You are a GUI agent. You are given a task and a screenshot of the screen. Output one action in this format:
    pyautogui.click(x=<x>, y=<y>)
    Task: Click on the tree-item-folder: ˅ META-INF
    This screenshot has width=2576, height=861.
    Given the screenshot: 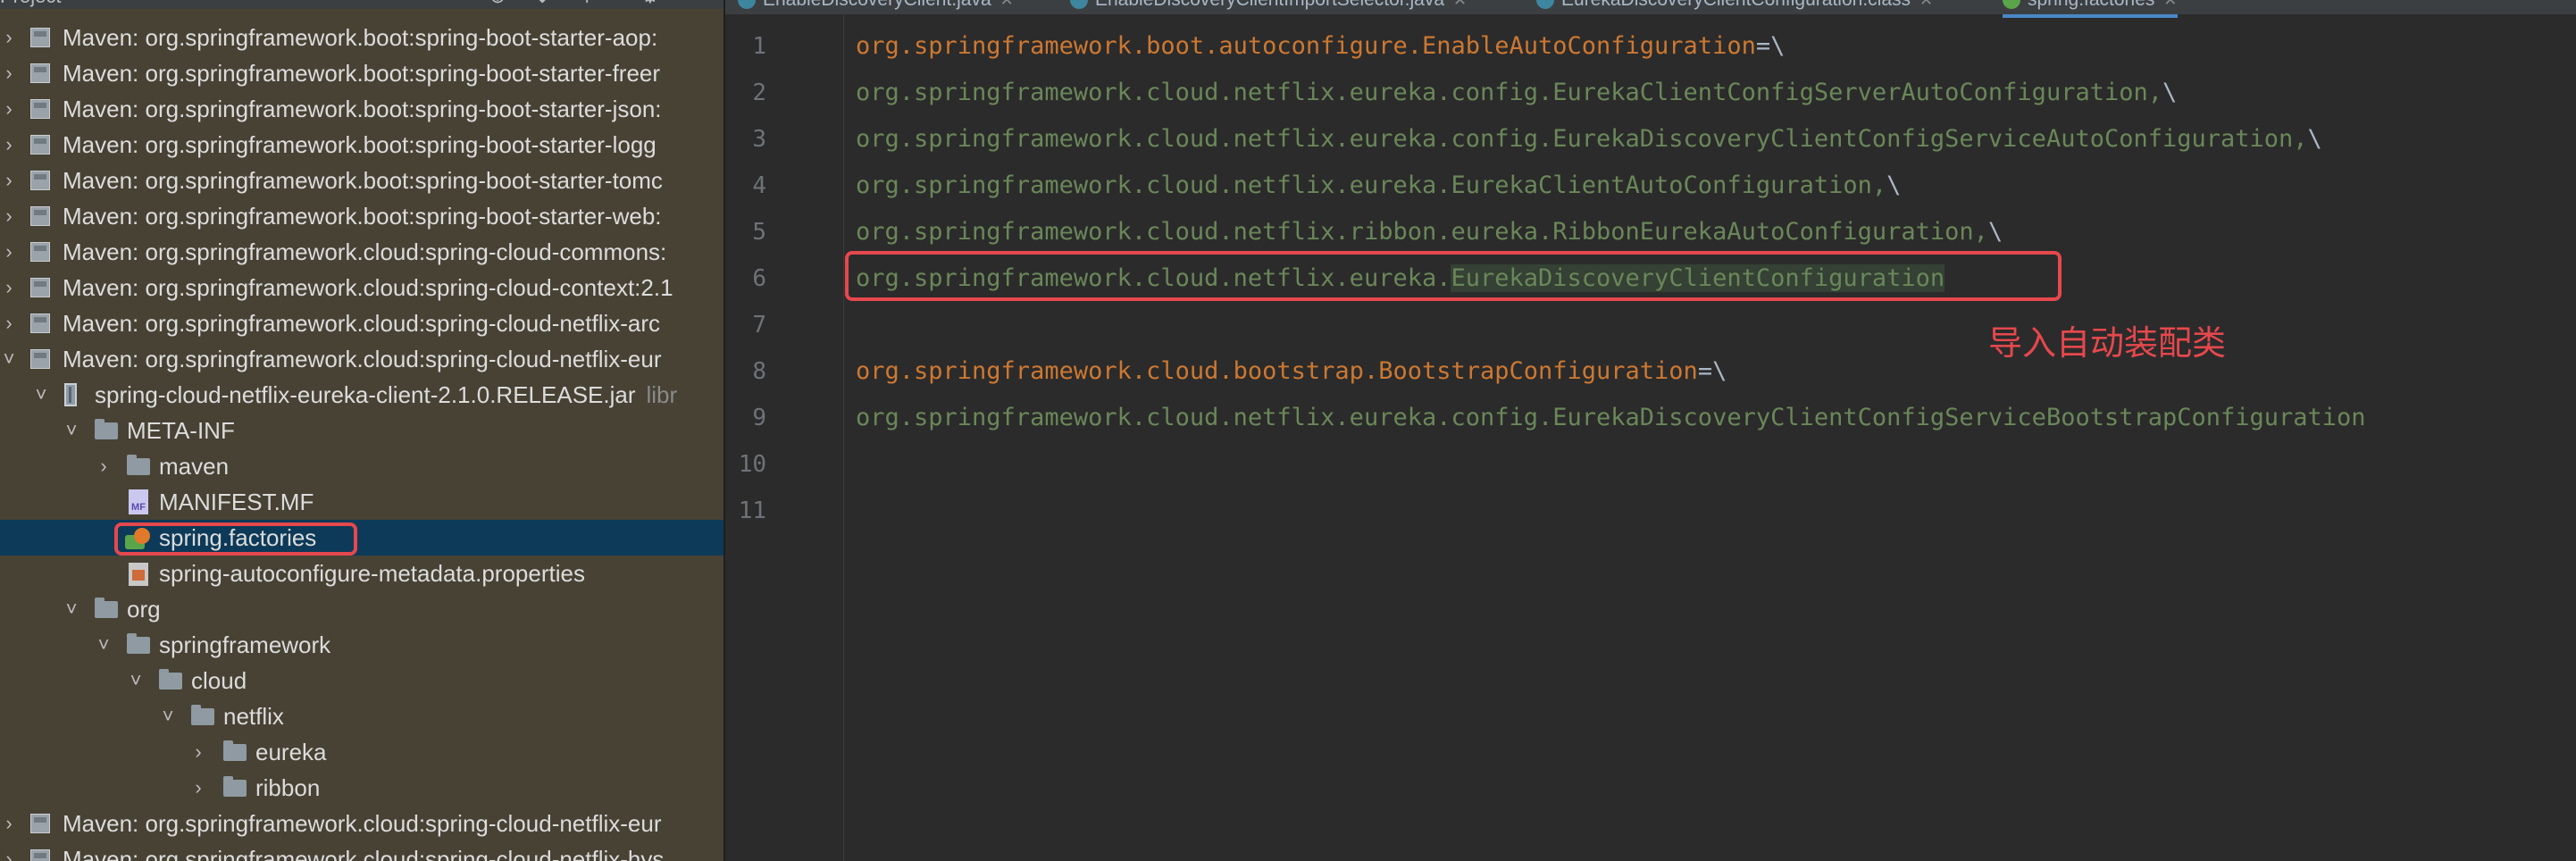 What is the action you would take?
    pyautogui.click(x=362, y=430)
    